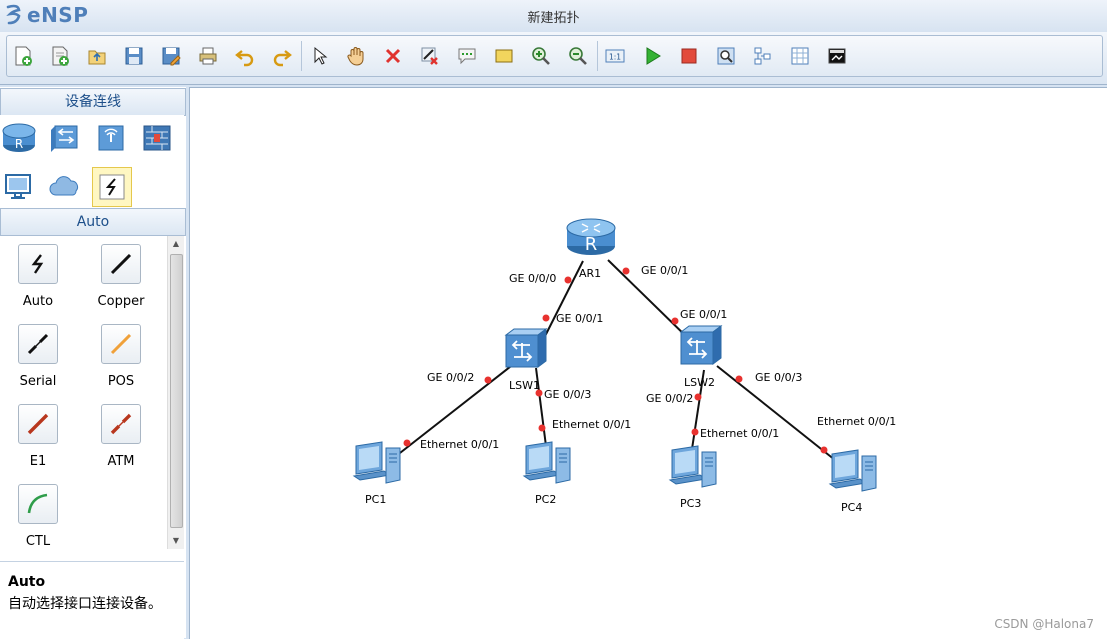  Describe the element at coordinates (591, 237) in the screenshot. I see `router-icon` at that location.